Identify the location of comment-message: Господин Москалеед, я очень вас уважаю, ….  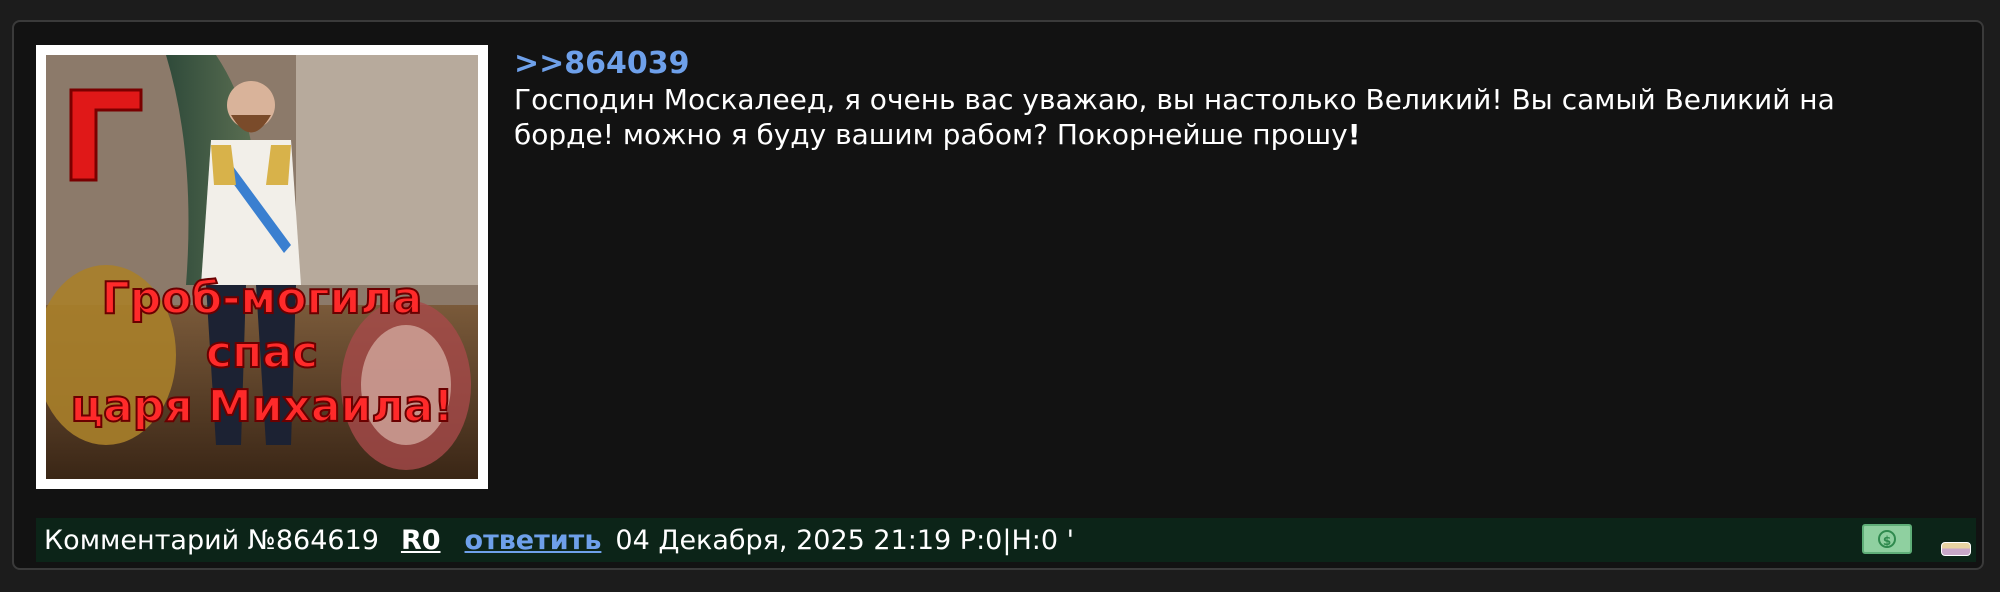
(1224, 117).